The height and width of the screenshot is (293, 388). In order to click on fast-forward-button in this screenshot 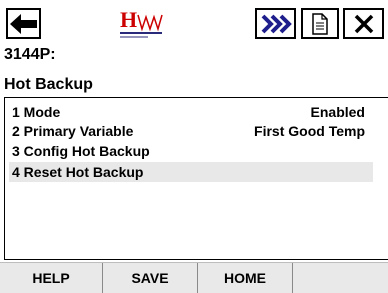, I will do `click(275, 23)`.